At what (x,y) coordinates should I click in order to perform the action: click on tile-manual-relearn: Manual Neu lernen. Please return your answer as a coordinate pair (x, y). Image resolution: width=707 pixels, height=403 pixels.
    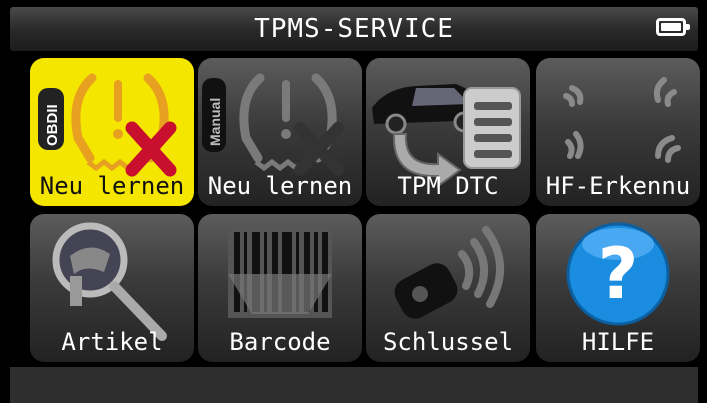
    Looking at the image, I should click on (280, 132).